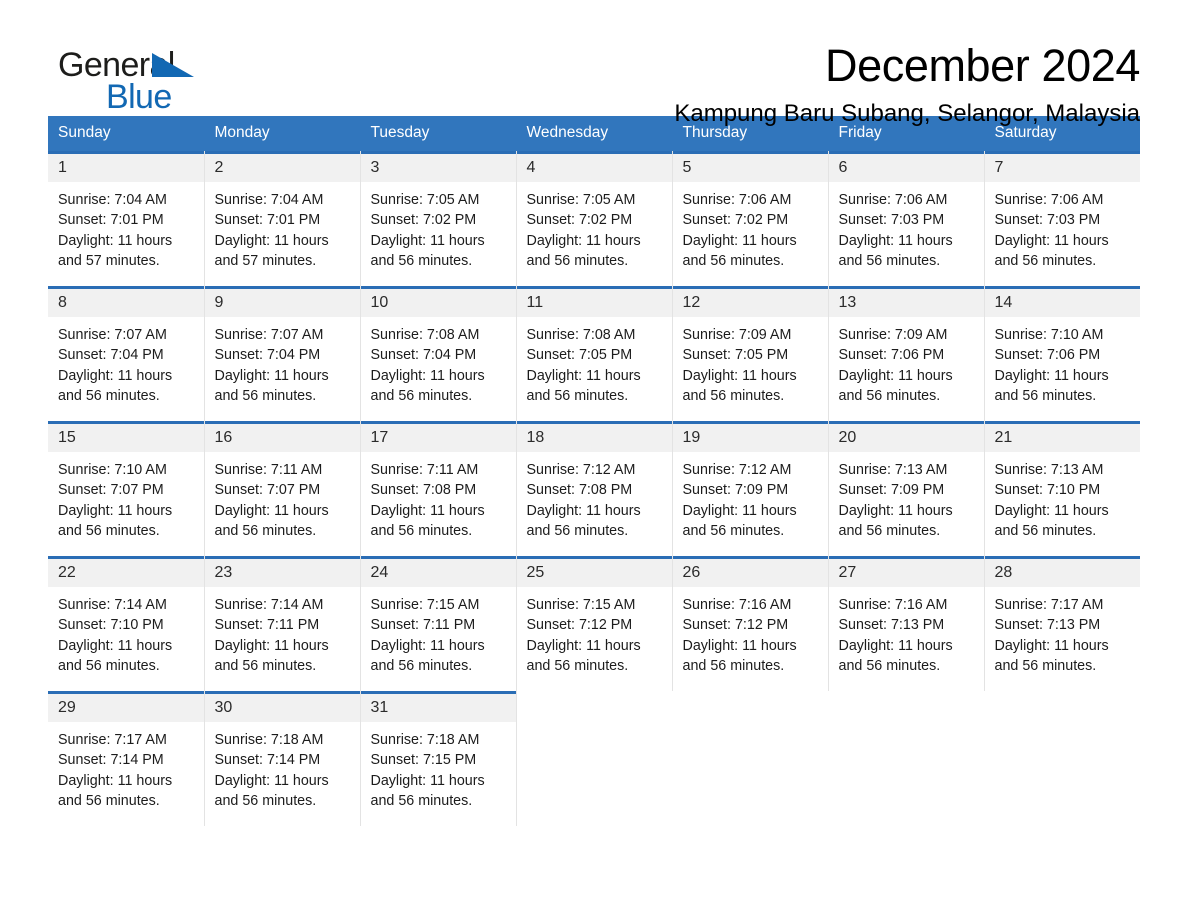 The height and width of the screenshot is (918, 1188). Describe the element at coordinates (438, 303) in the screenshot. I see `day-number: 10` at that location.